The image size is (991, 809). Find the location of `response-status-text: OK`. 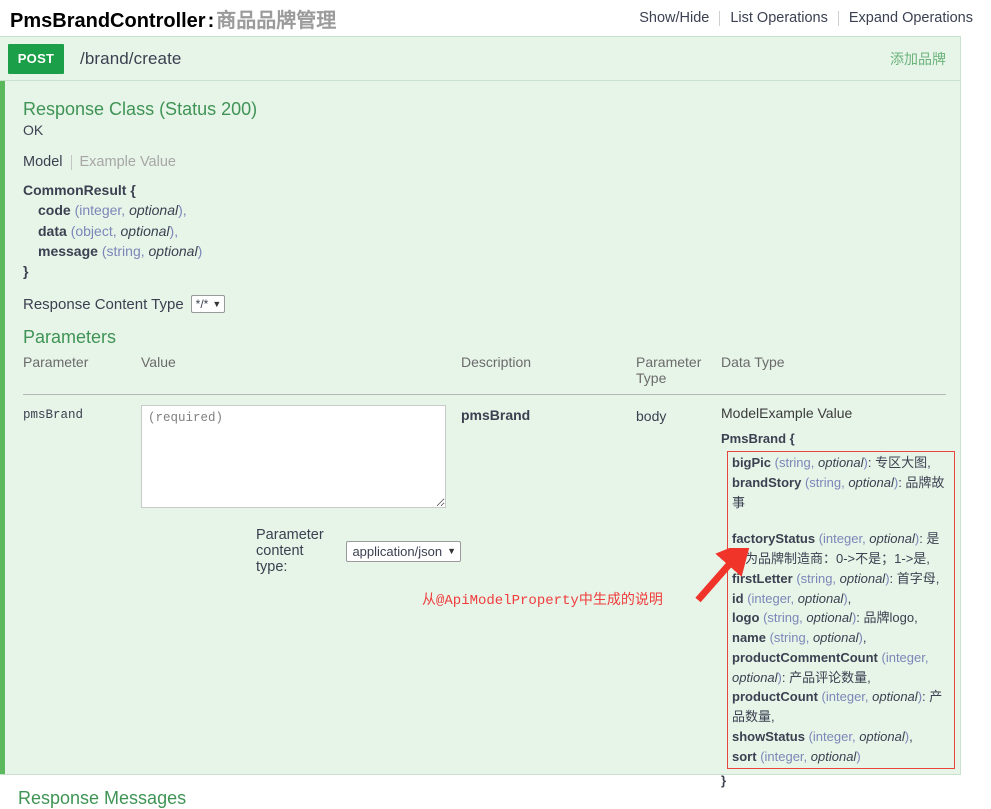

response-status-text: OK is located at coordinates (33, 130).